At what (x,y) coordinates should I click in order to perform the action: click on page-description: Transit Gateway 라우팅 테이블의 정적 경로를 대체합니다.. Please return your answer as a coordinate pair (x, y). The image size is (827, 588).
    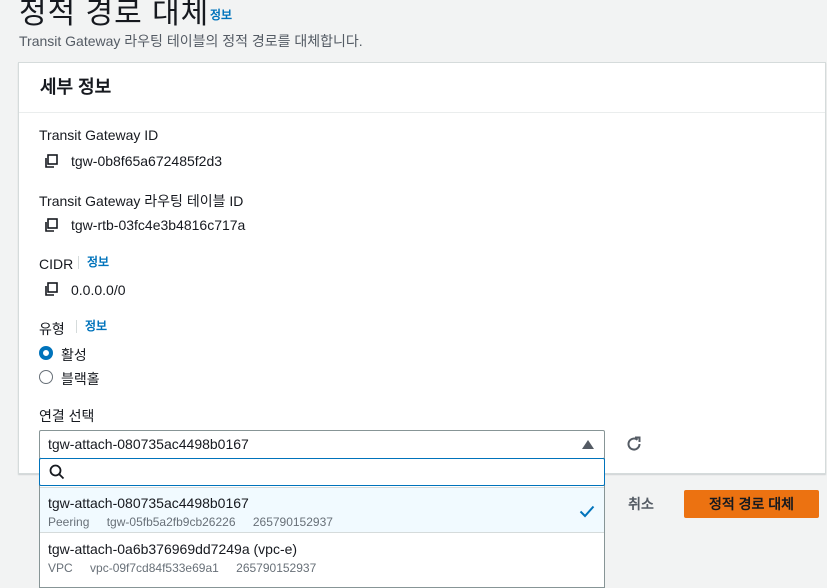
    Looking at the image, I should click on (191, 41).